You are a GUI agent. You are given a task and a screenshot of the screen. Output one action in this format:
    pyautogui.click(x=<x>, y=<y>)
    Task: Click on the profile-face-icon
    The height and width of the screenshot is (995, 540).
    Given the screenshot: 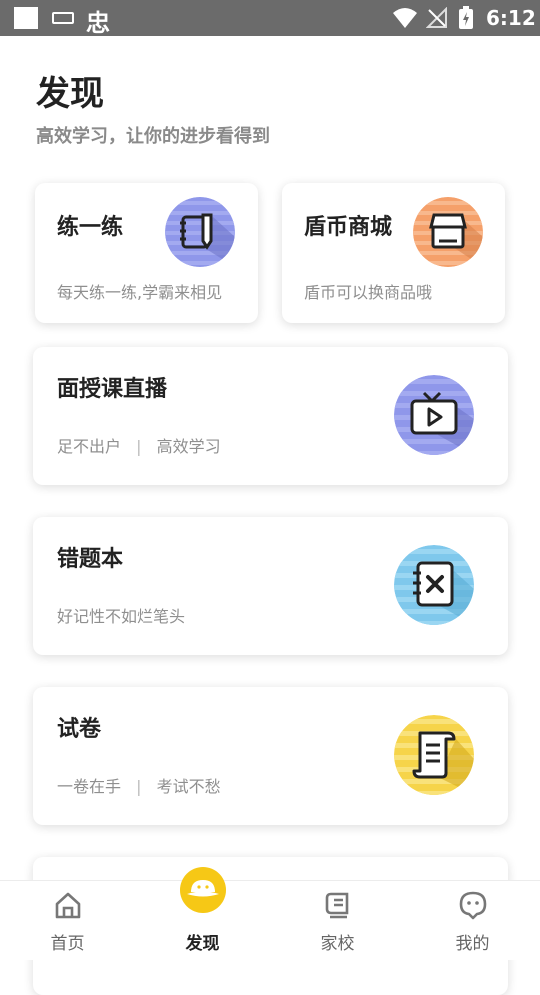 What is the action you would take?
    pyautogui.click(x=473, y=905)
    